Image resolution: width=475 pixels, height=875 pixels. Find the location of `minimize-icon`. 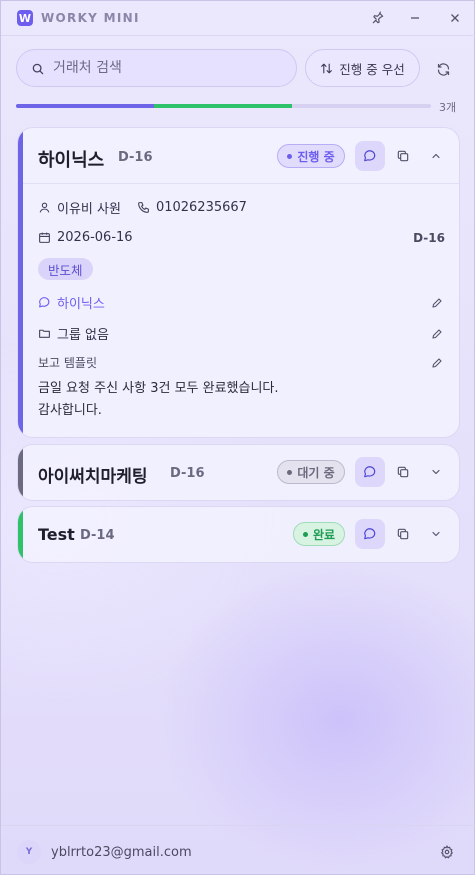

minimize-icon is located at coordinates (415, 18).